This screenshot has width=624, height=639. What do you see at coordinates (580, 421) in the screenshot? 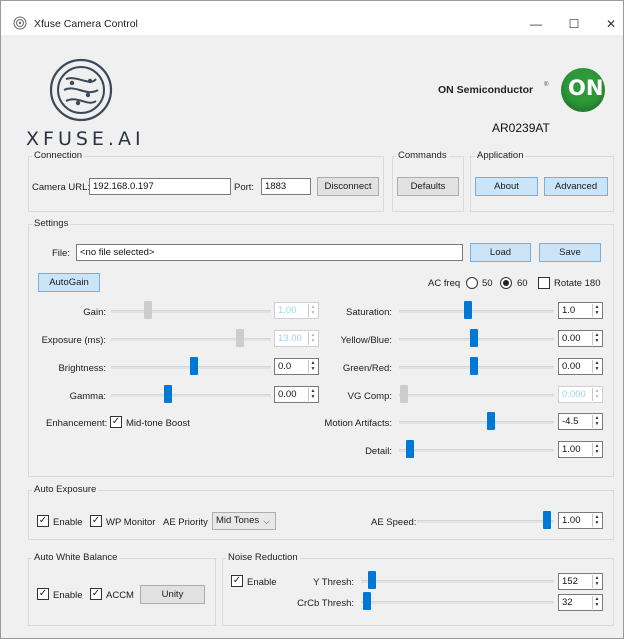
I see `motion-artifacts-spinbox: -4.5 ▲ ▼` at bounding box center [580, 421].